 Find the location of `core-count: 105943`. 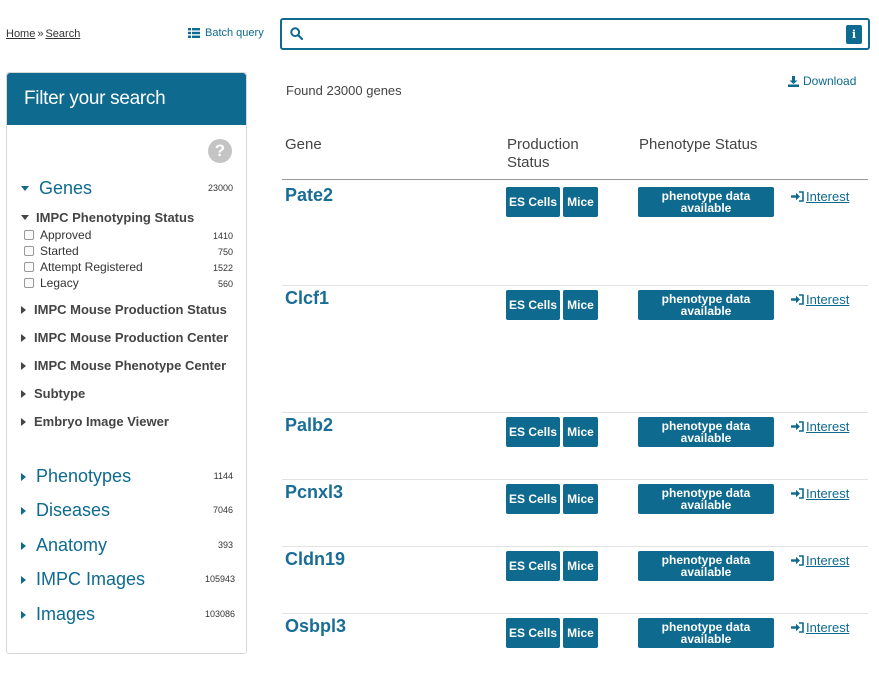

core-count: 105943 is located at coordinates (220, 579).